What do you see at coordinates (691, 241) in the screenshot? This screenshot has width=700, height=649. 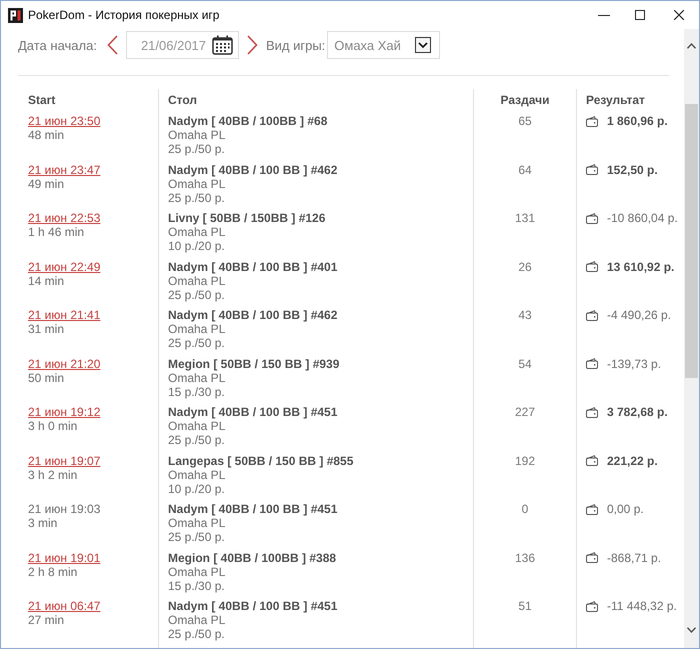 I see `scrollbar-thumb` at bounding box center [691, 241].